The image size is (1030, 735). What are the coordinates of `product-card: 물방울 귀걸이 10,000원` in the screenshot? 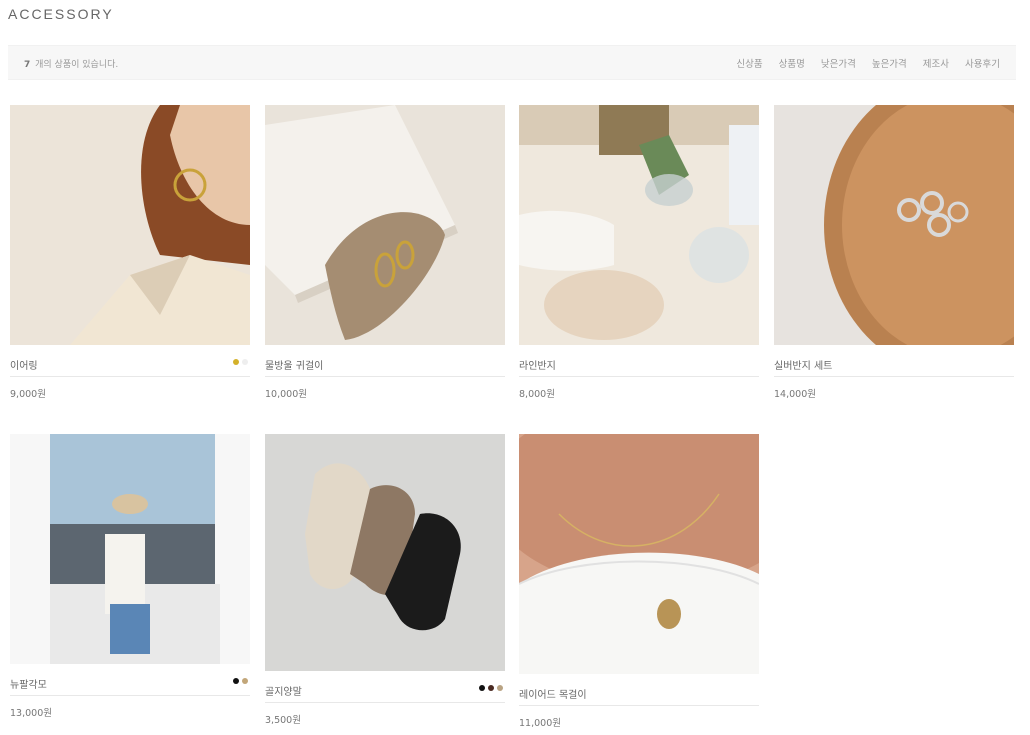 It's located at (385, 252).